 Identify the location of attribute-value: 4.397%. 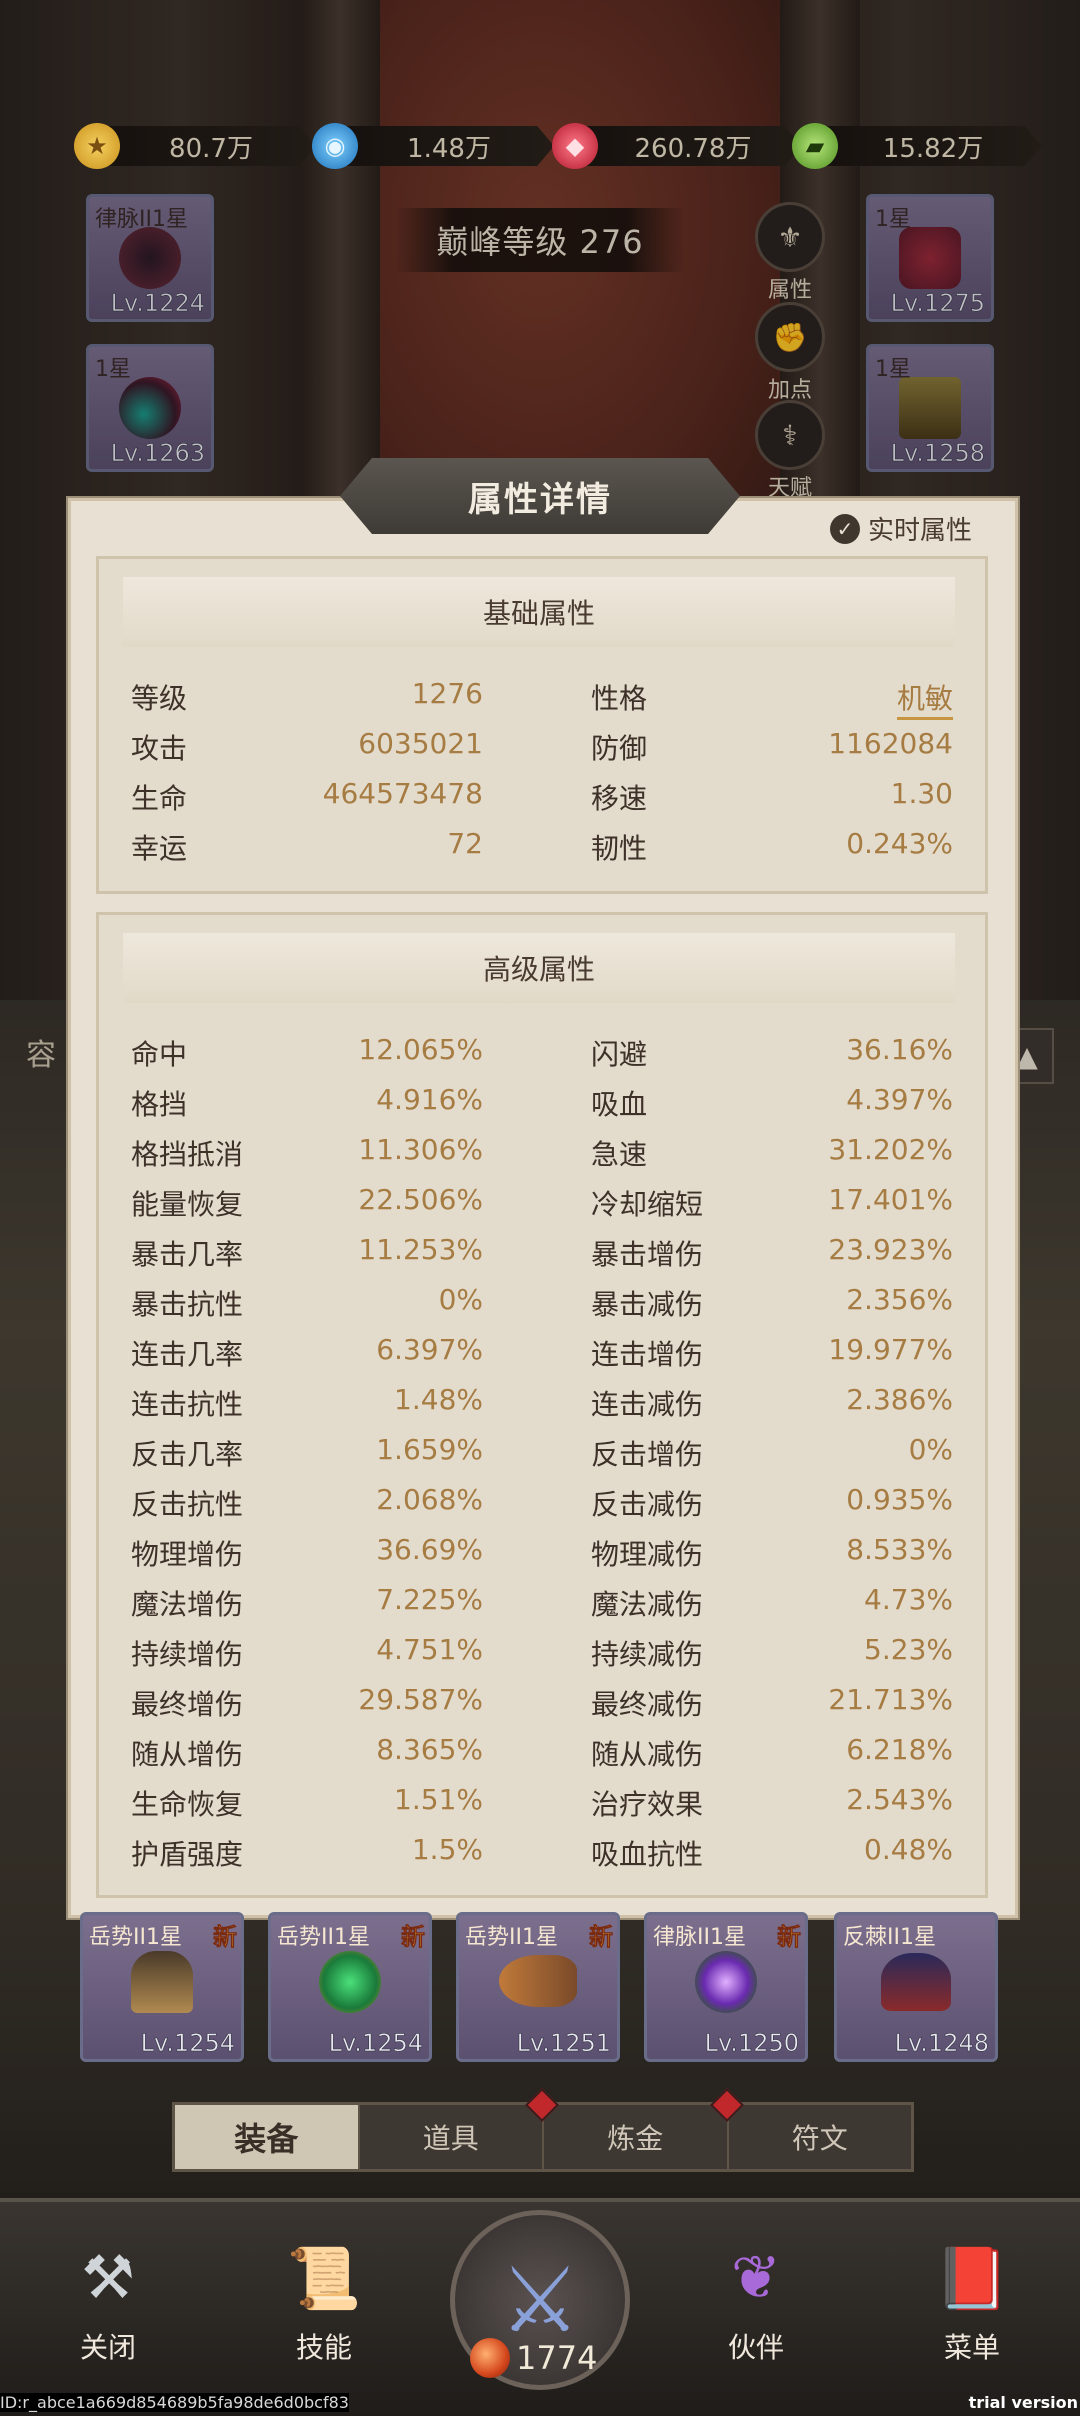
(899, 1099).